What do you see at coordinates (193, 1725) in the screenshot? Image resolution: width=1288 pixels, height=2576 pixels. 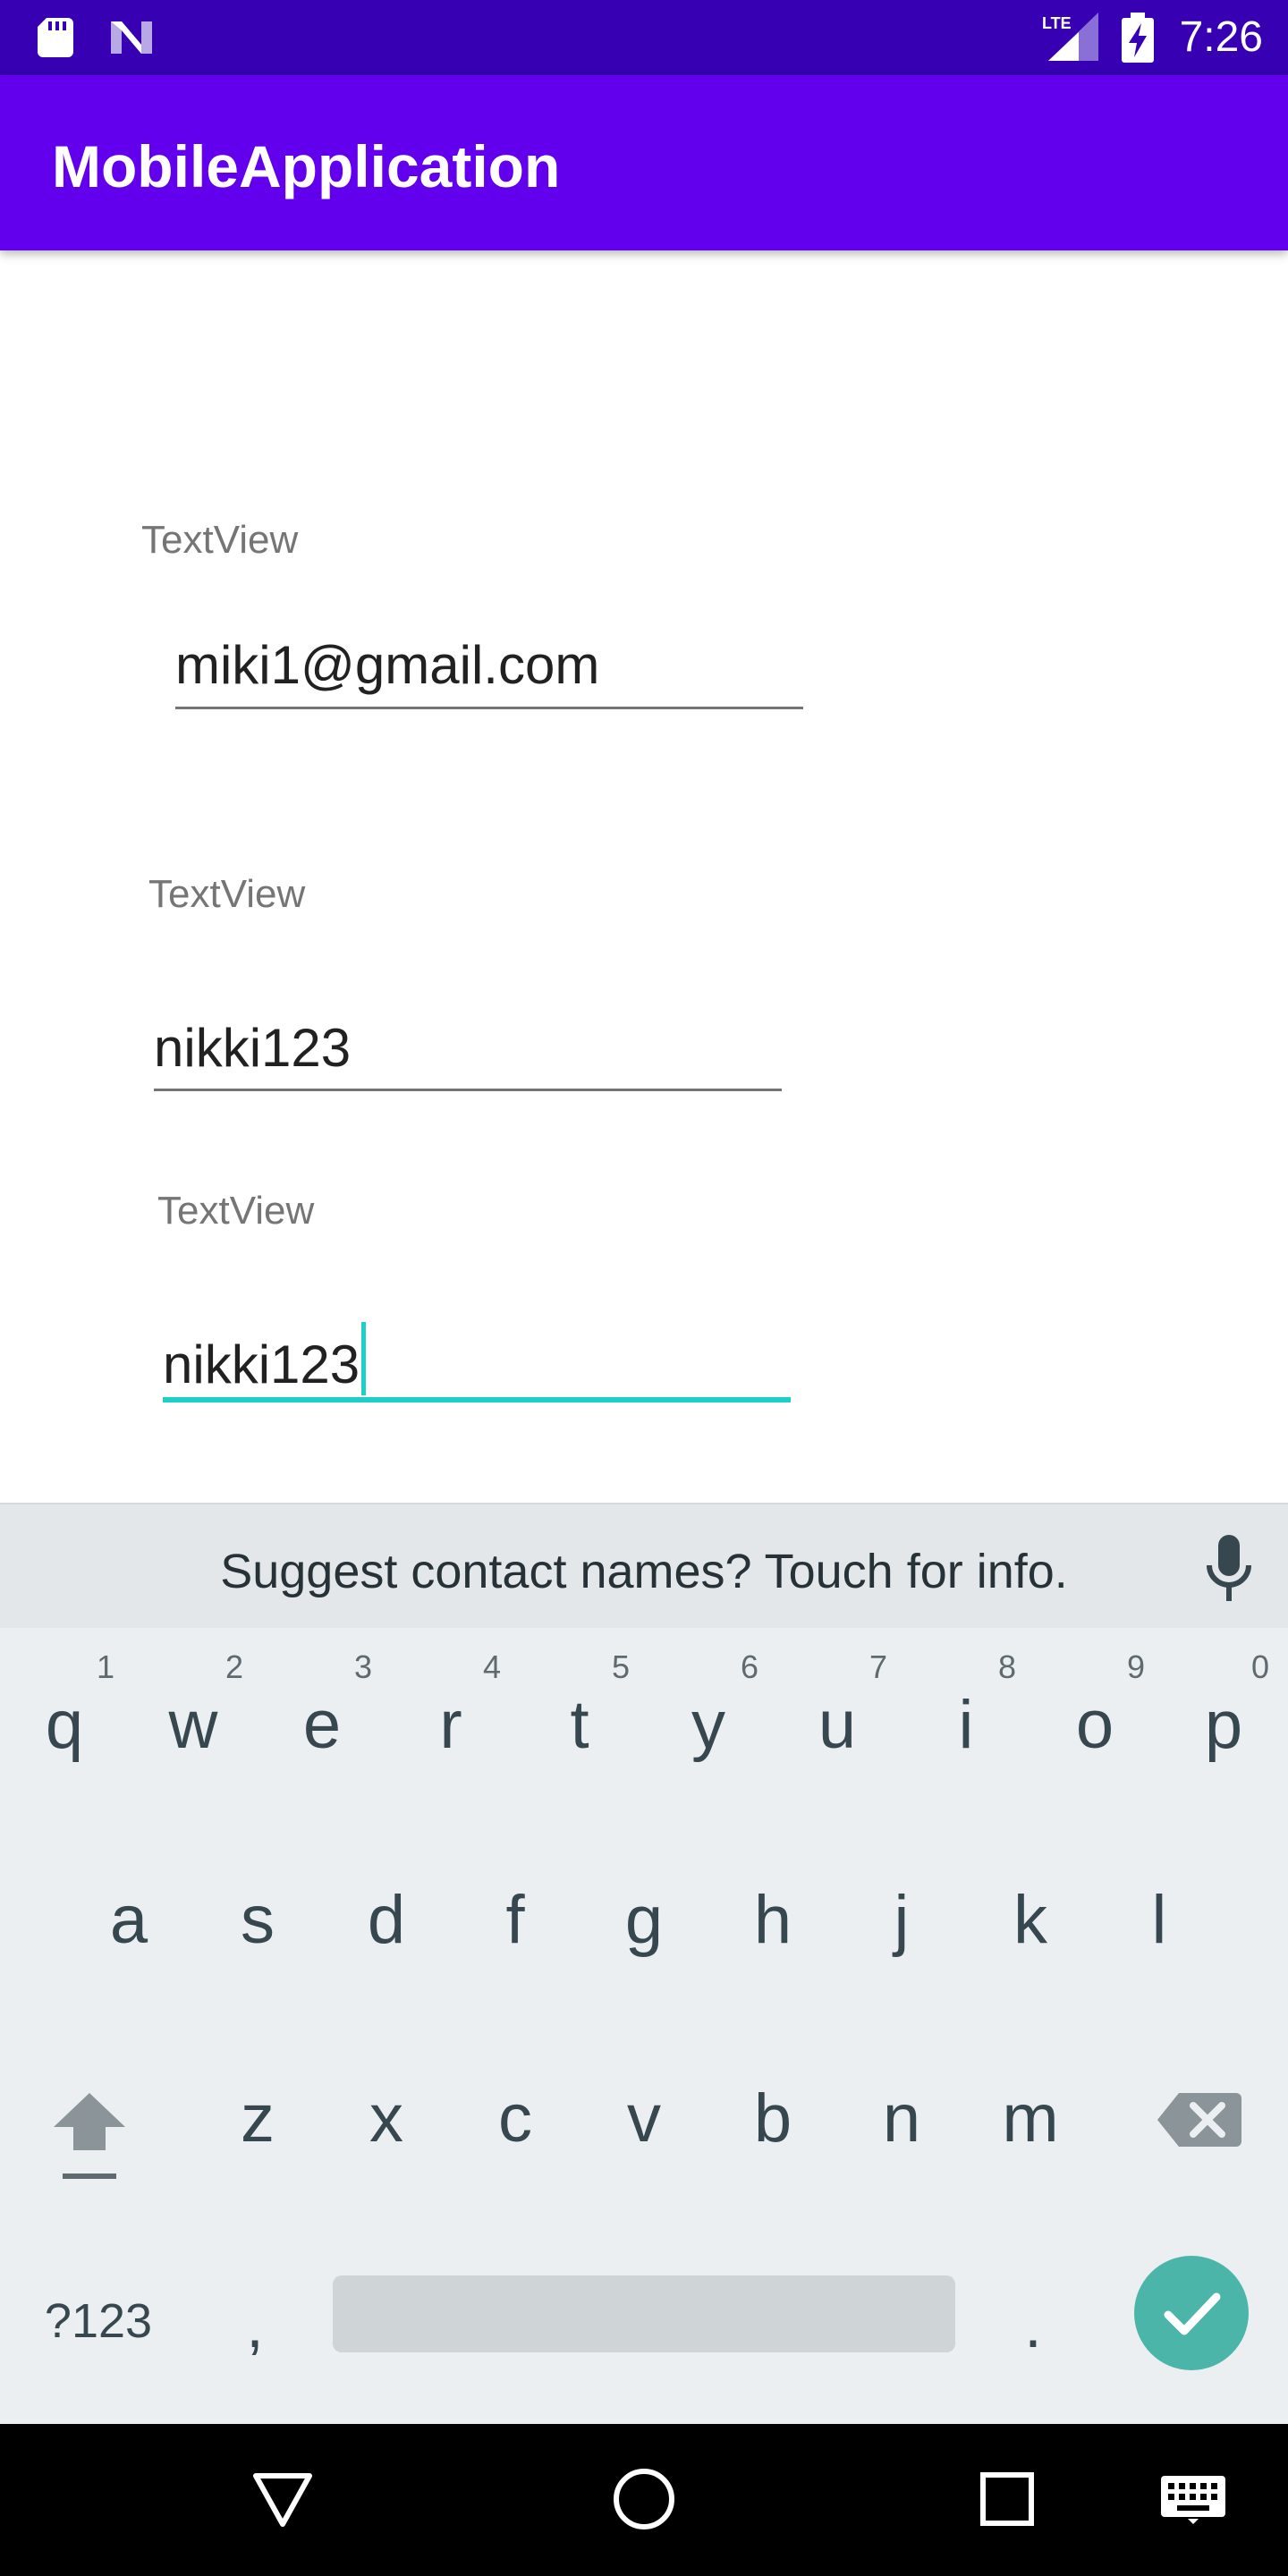 I see `key-w: w` at bounding box center [193, 1725].